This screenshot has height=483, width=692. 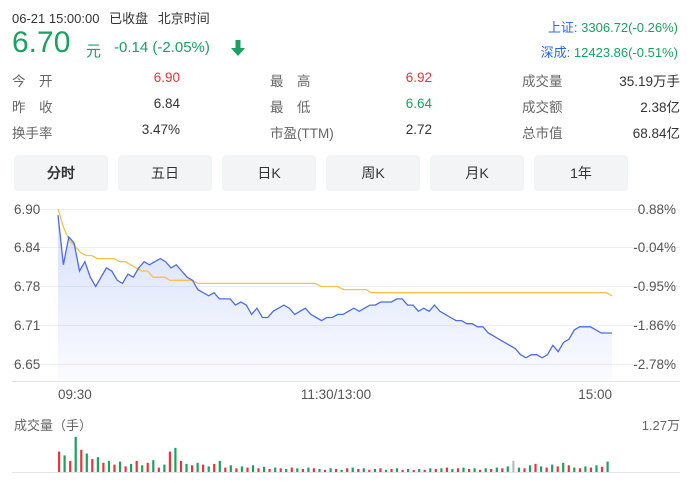 I want to click on percent-tick-label: -0.95%, so click(x=654, y=286).